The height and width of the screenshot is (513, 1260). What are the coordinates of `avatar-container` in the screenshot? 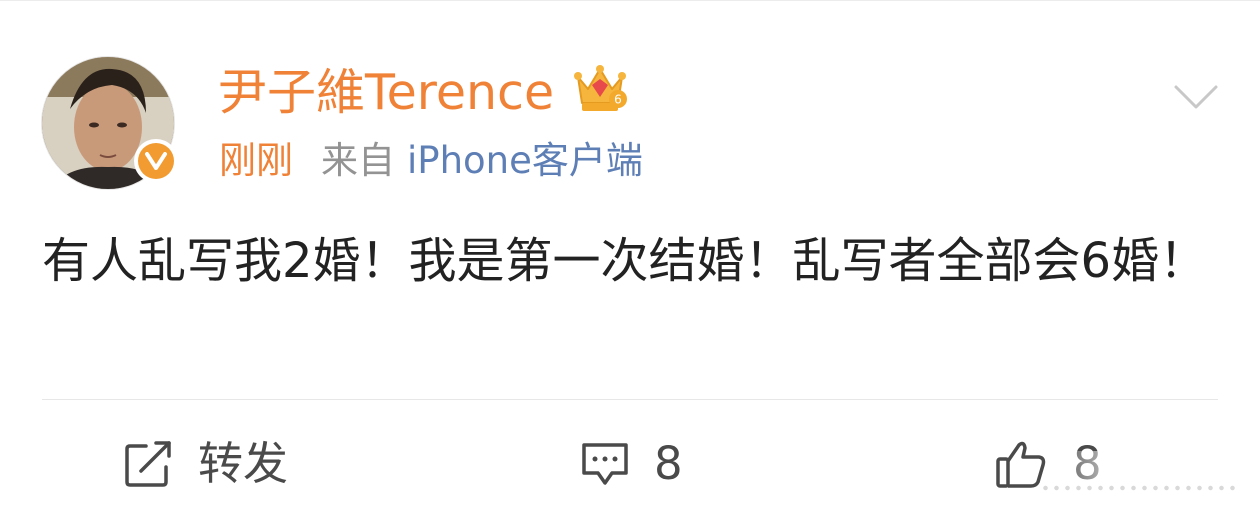 It's located at (109, 123).